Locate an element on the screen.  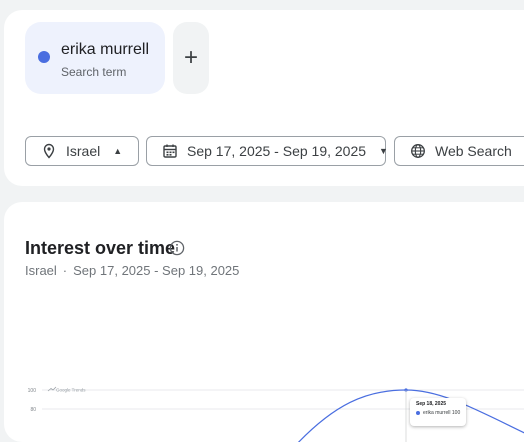
chart-tooltip: Sep 18, 2025 erika murrell 100 is located at coordinates (438, 412).